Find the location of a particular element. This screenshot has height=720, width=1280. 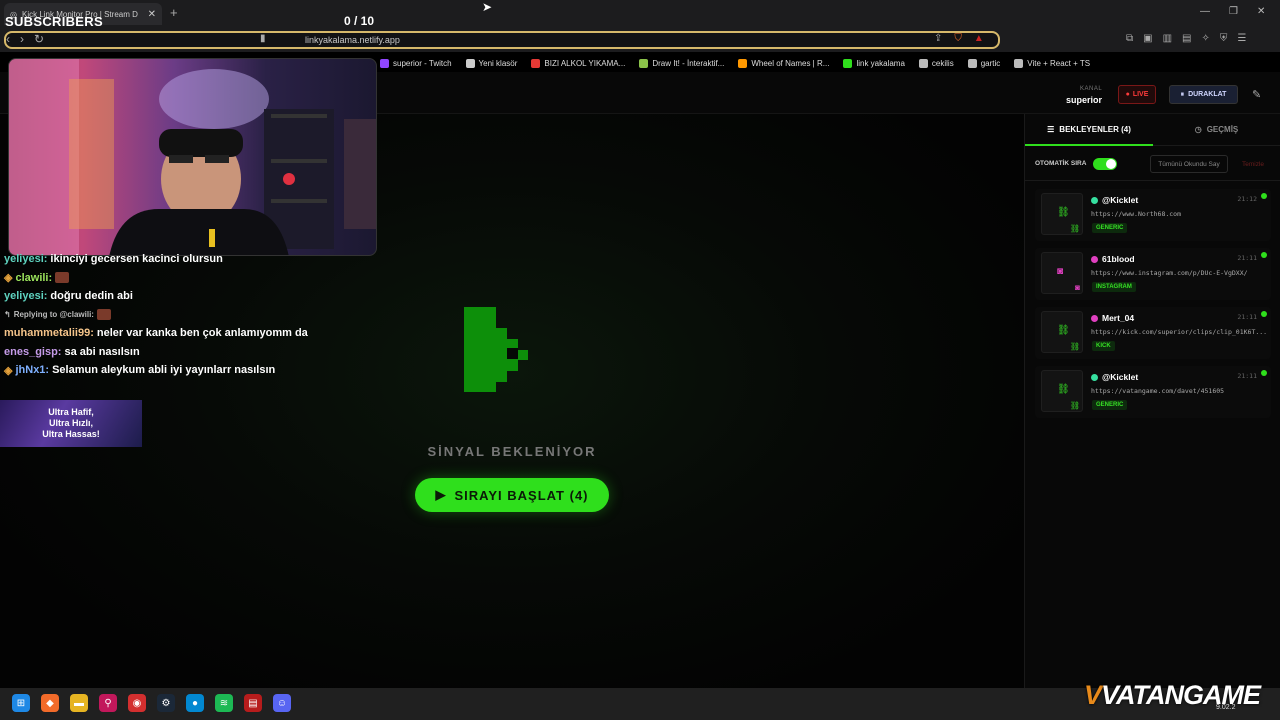

tab-waiting-label: BEKLEYENLER (4) is located at coordinates (1095, 129).